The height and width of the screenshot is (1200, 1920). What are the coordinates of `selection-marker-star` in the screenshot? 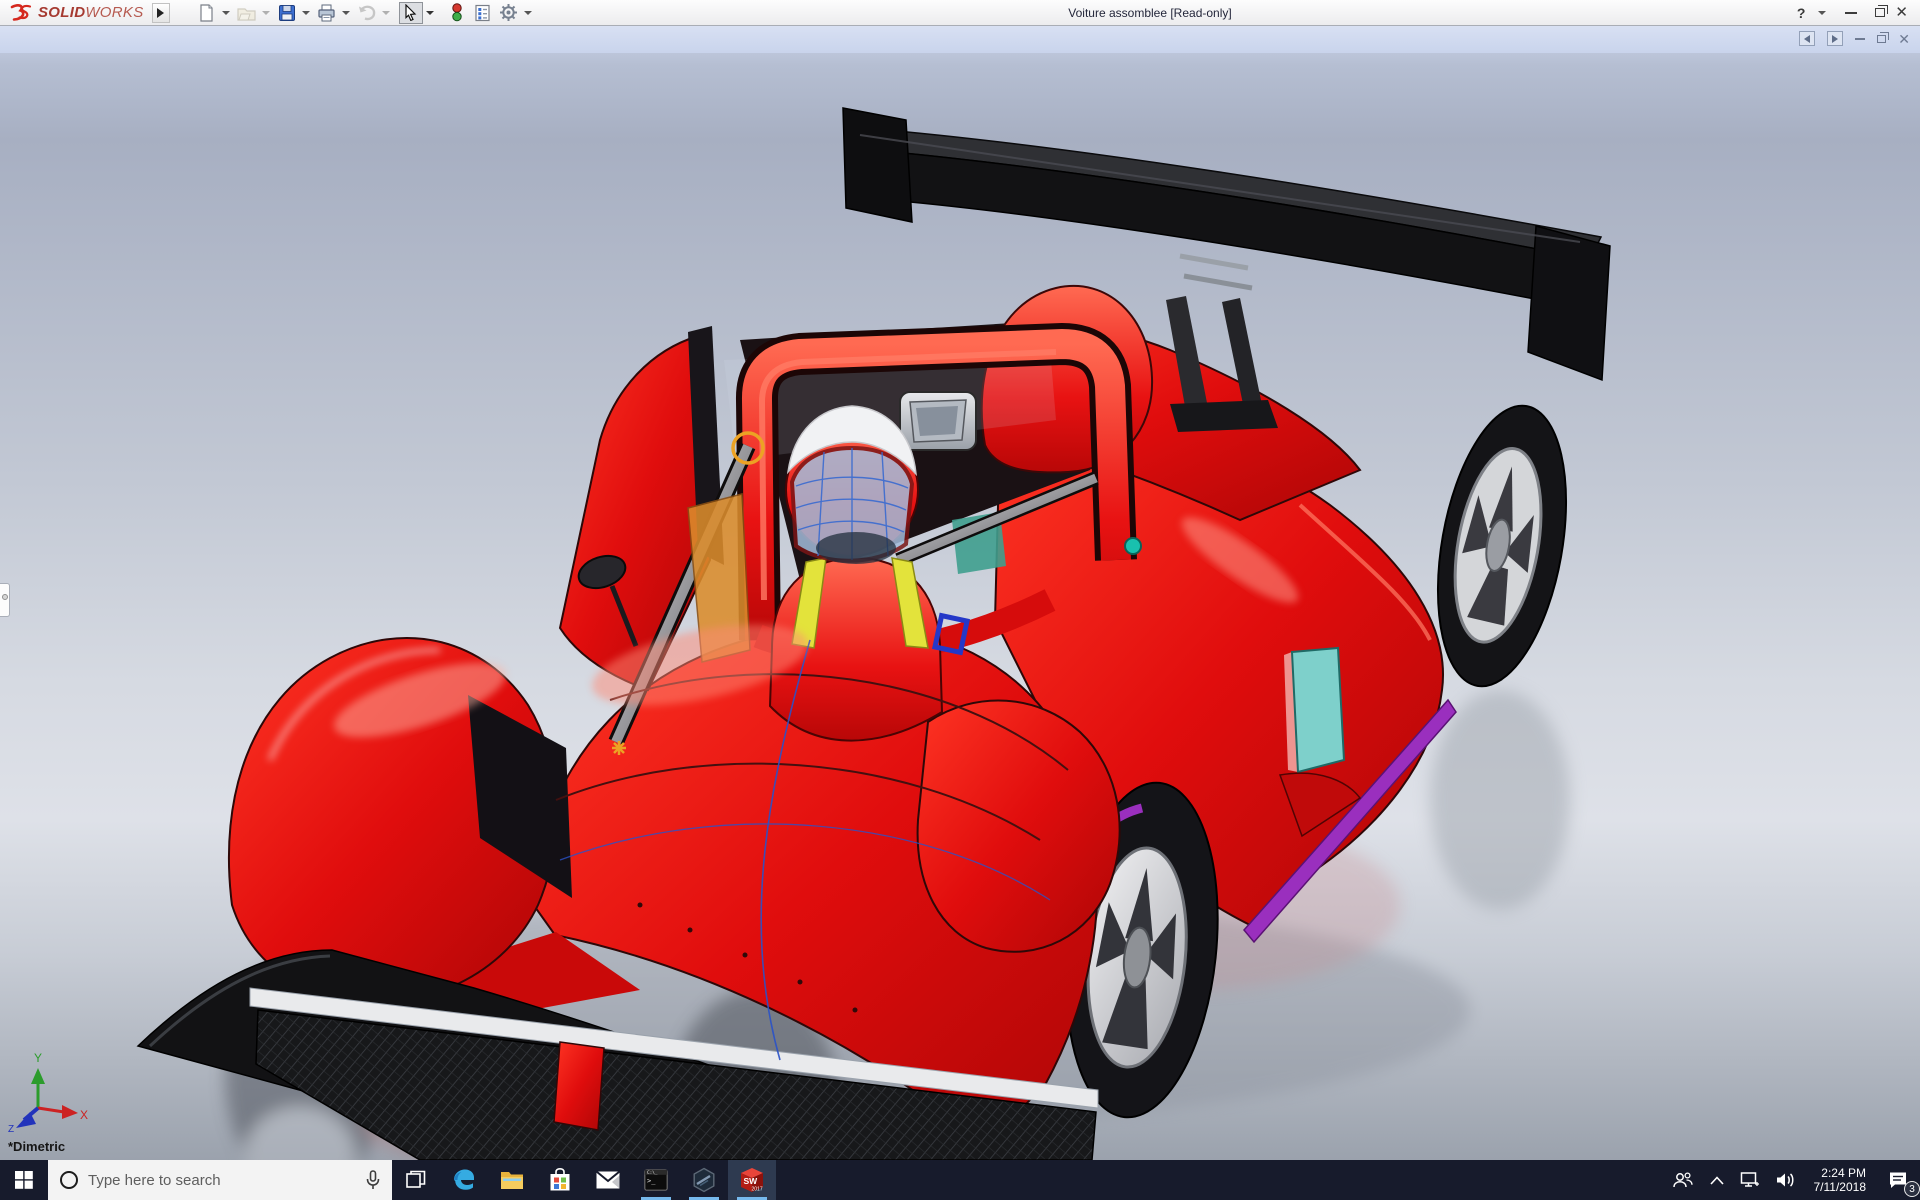 It's located at (619, 748).